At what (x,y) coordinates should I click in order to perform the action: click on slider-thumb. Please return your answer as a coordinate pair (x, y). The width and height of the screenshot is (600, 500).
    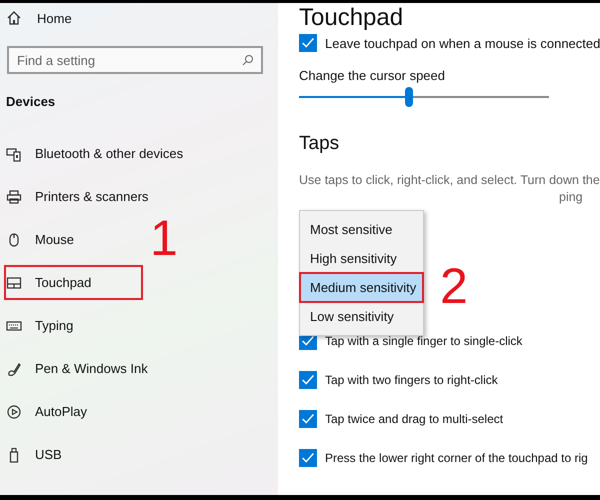
    Looking at the image, I should click on (409, 97).